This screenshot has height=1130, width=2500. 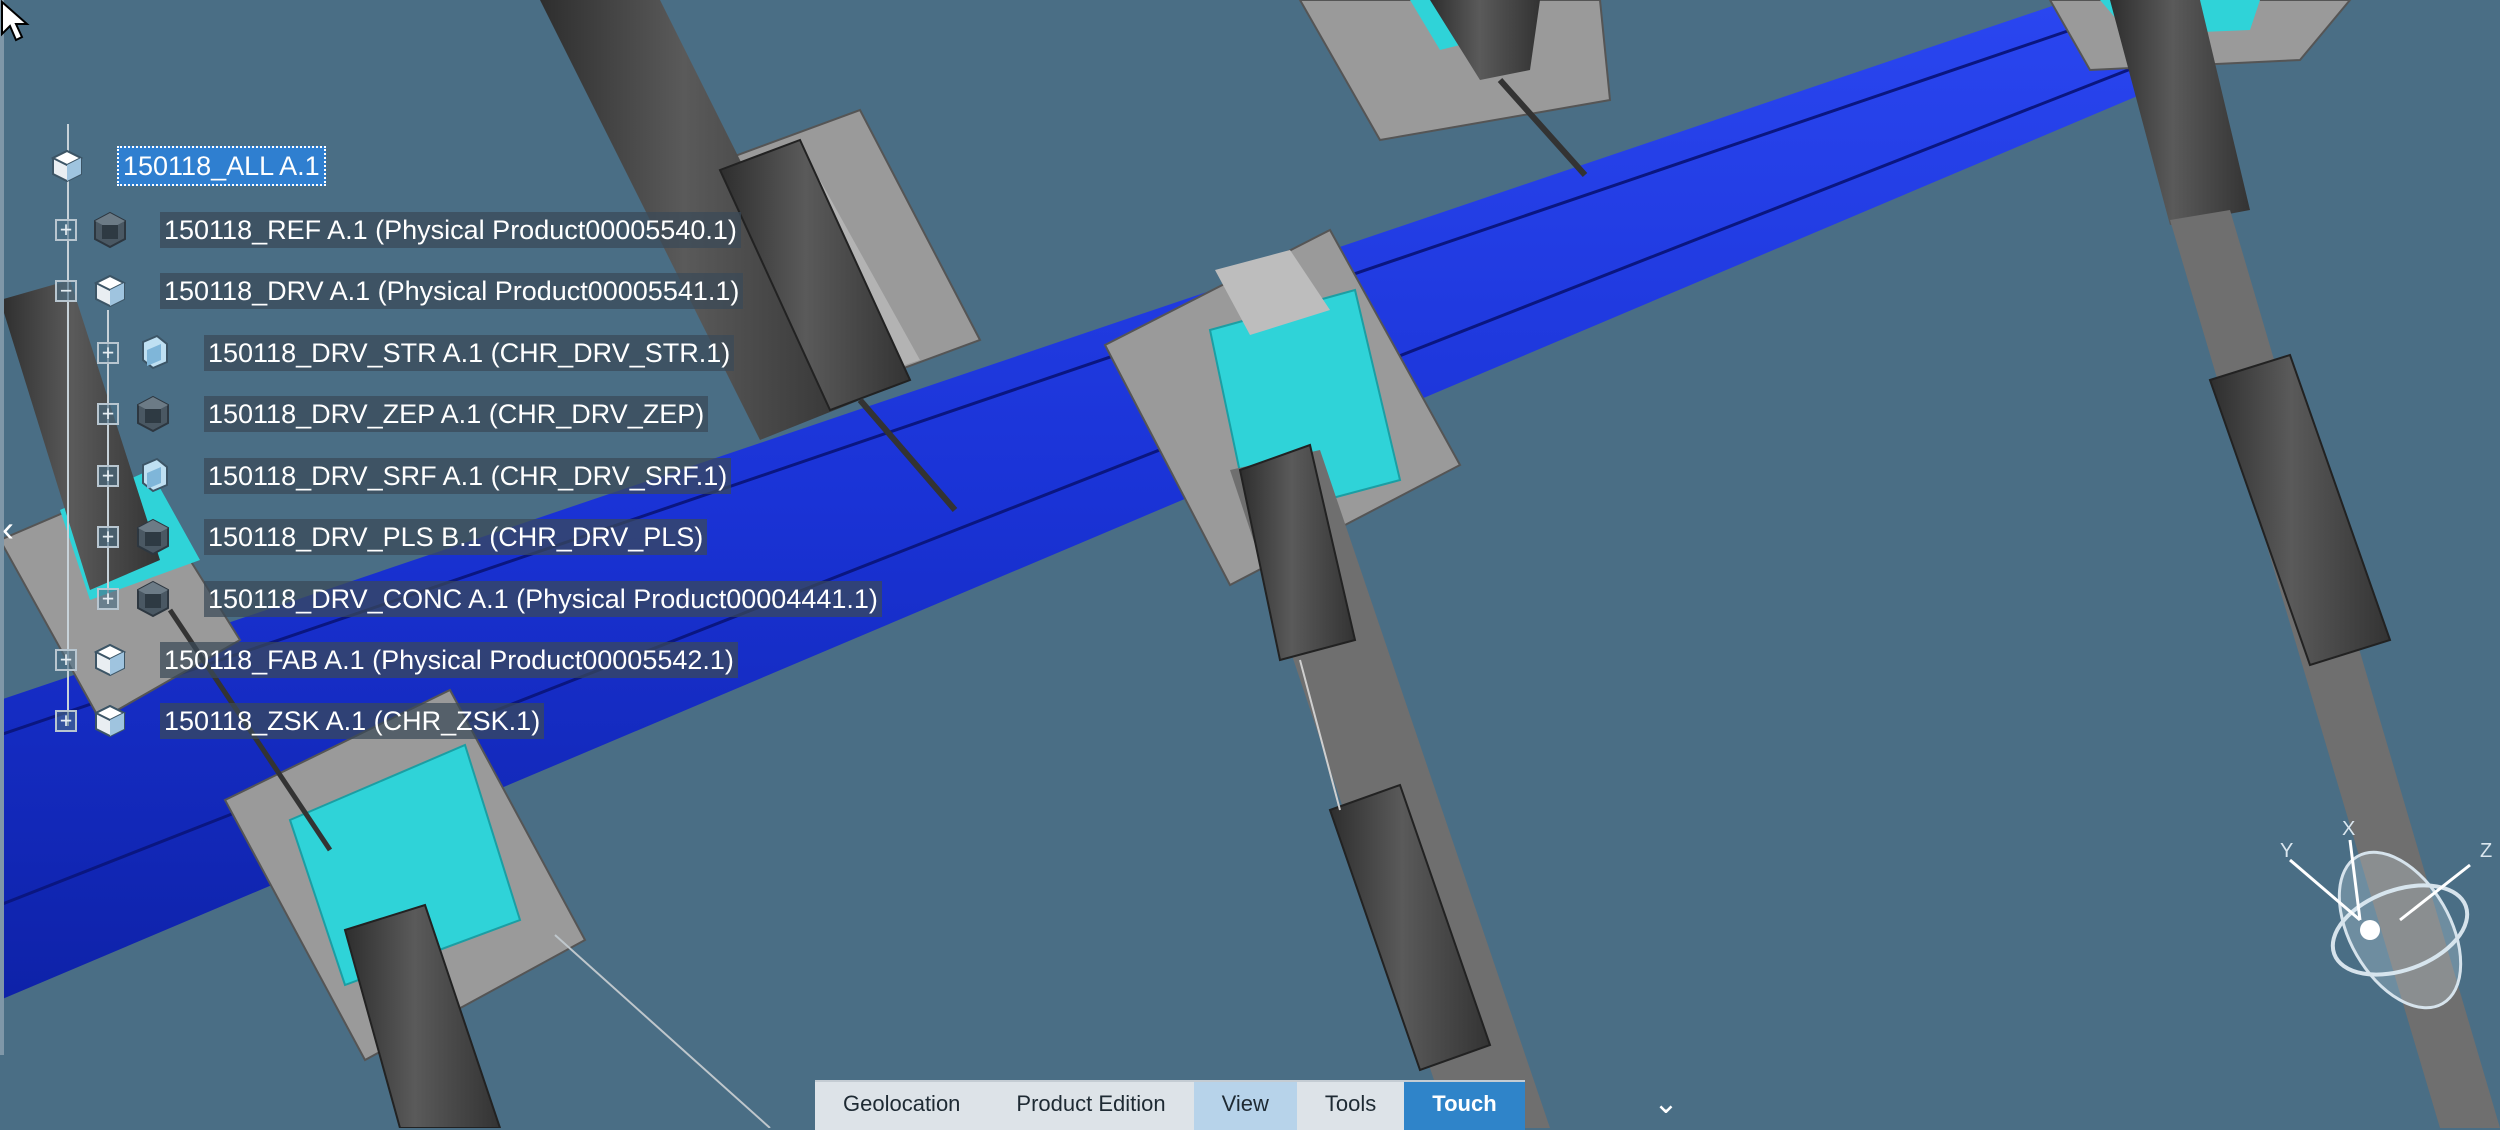 I want to click on compass-x-label: X, so click(x=2349, y=829).